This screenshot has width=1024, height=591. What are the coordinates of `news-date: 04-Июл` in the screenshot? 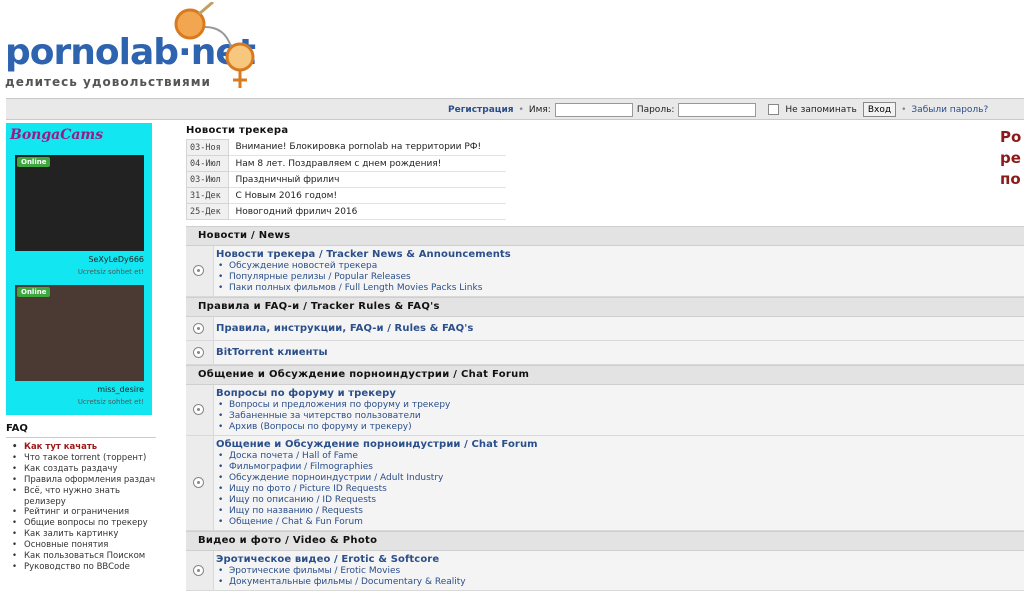 It's located at (207, 163).